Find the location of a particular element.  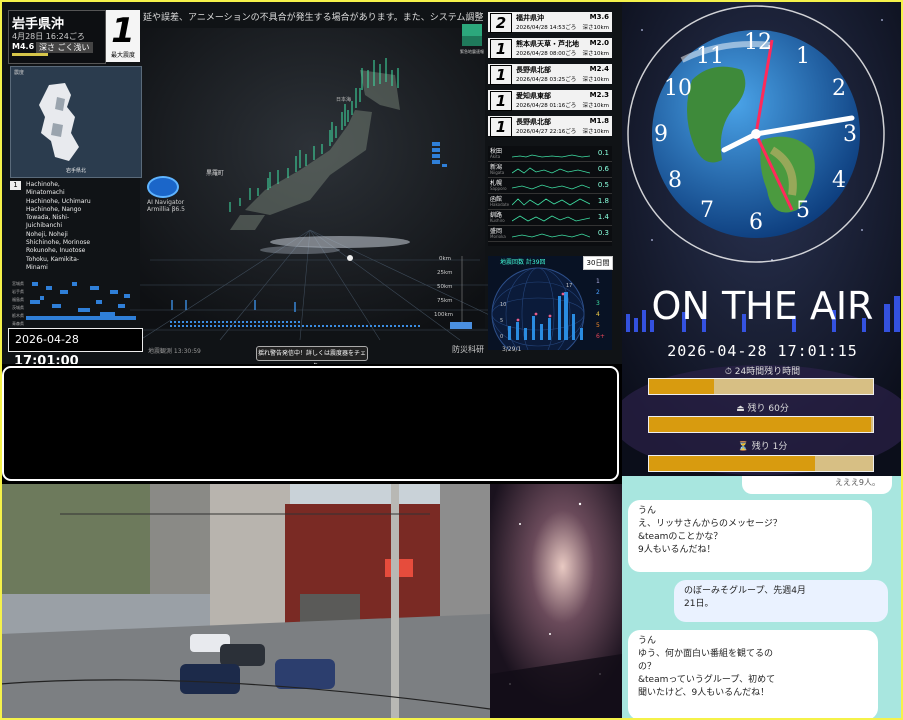

clock-numeral: 8 is located at coordinates (675, 180).